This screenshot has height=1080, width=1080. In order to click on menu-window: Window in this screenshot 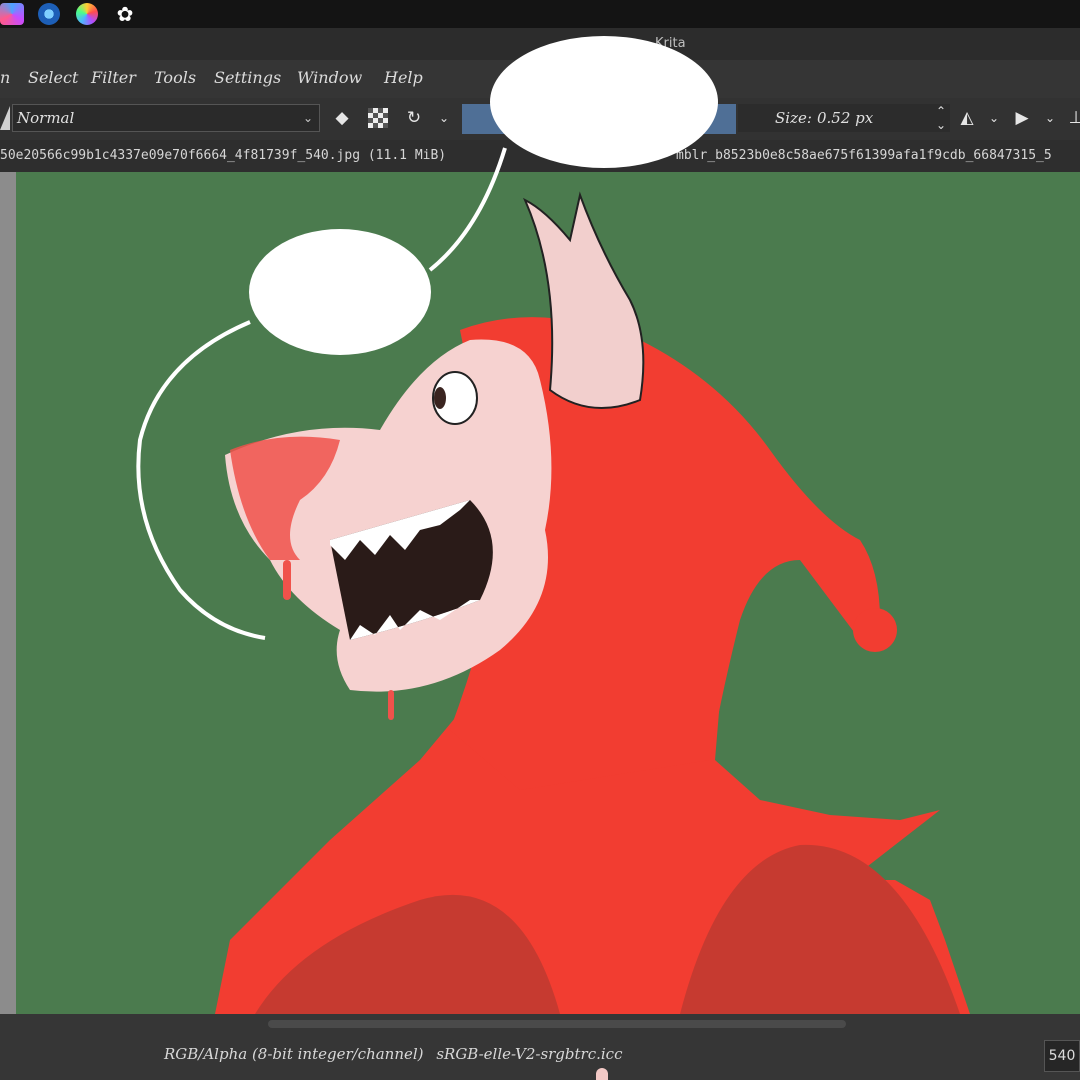, I will do `click(329, 77)`.